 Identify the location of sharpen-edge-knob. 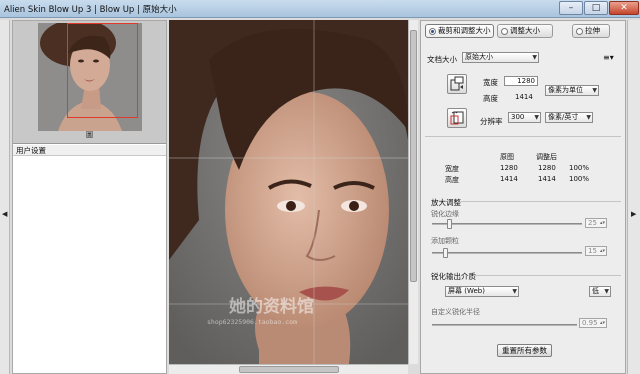
(449, 224).